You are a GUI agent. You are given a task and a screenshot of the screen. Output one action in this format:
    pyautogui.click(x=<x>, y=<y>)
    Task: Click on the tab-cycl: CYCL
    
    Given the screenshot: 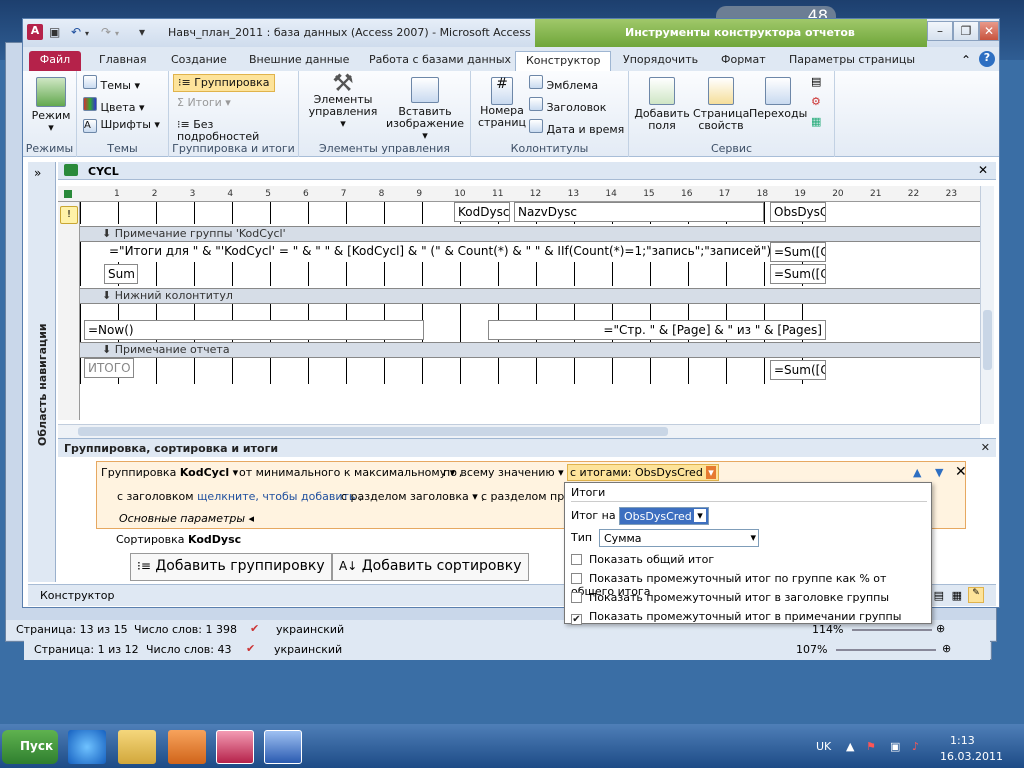 What is the action you would take?
    pyautogui.click(x=103, y=171)
    